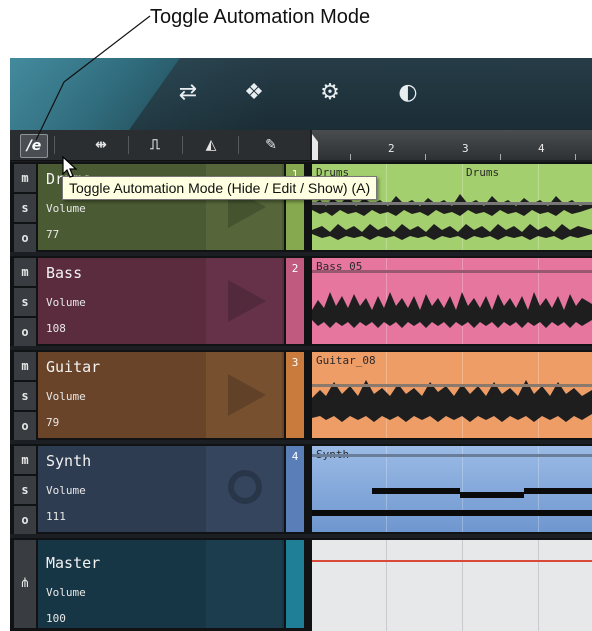 The image size is (592, 631). What do you see at coordinates (69, 461) in the screenshot?
I see `track-name: Synth` at bounding box center [69, 461].